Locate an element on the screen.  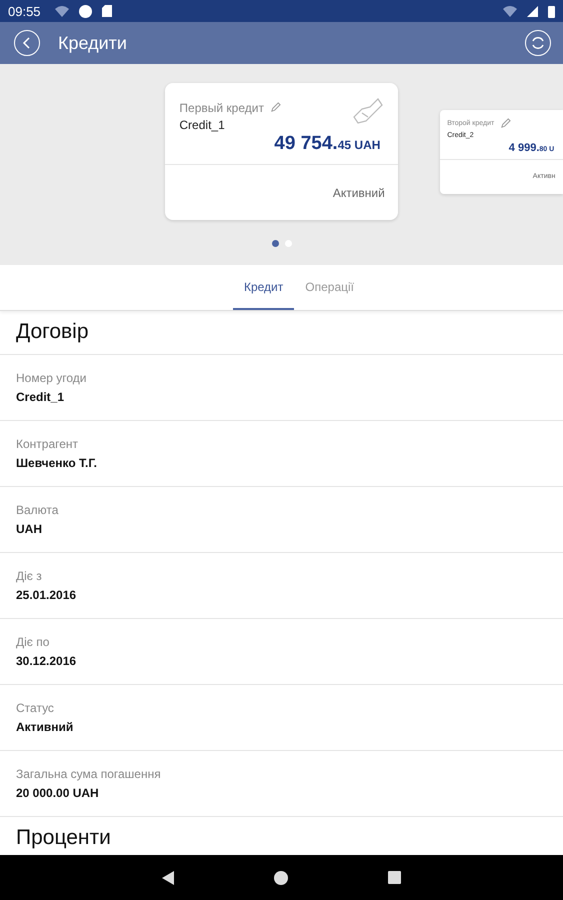
status-time: 09:55 is located at coordinates (24, 11).